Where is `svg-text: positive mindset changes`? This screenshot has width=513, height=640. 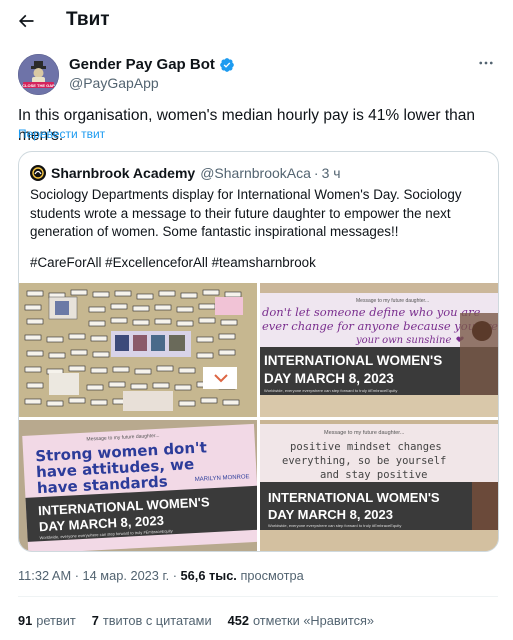
svg-text: positive mindset changes is located at coordinates (366, 447).